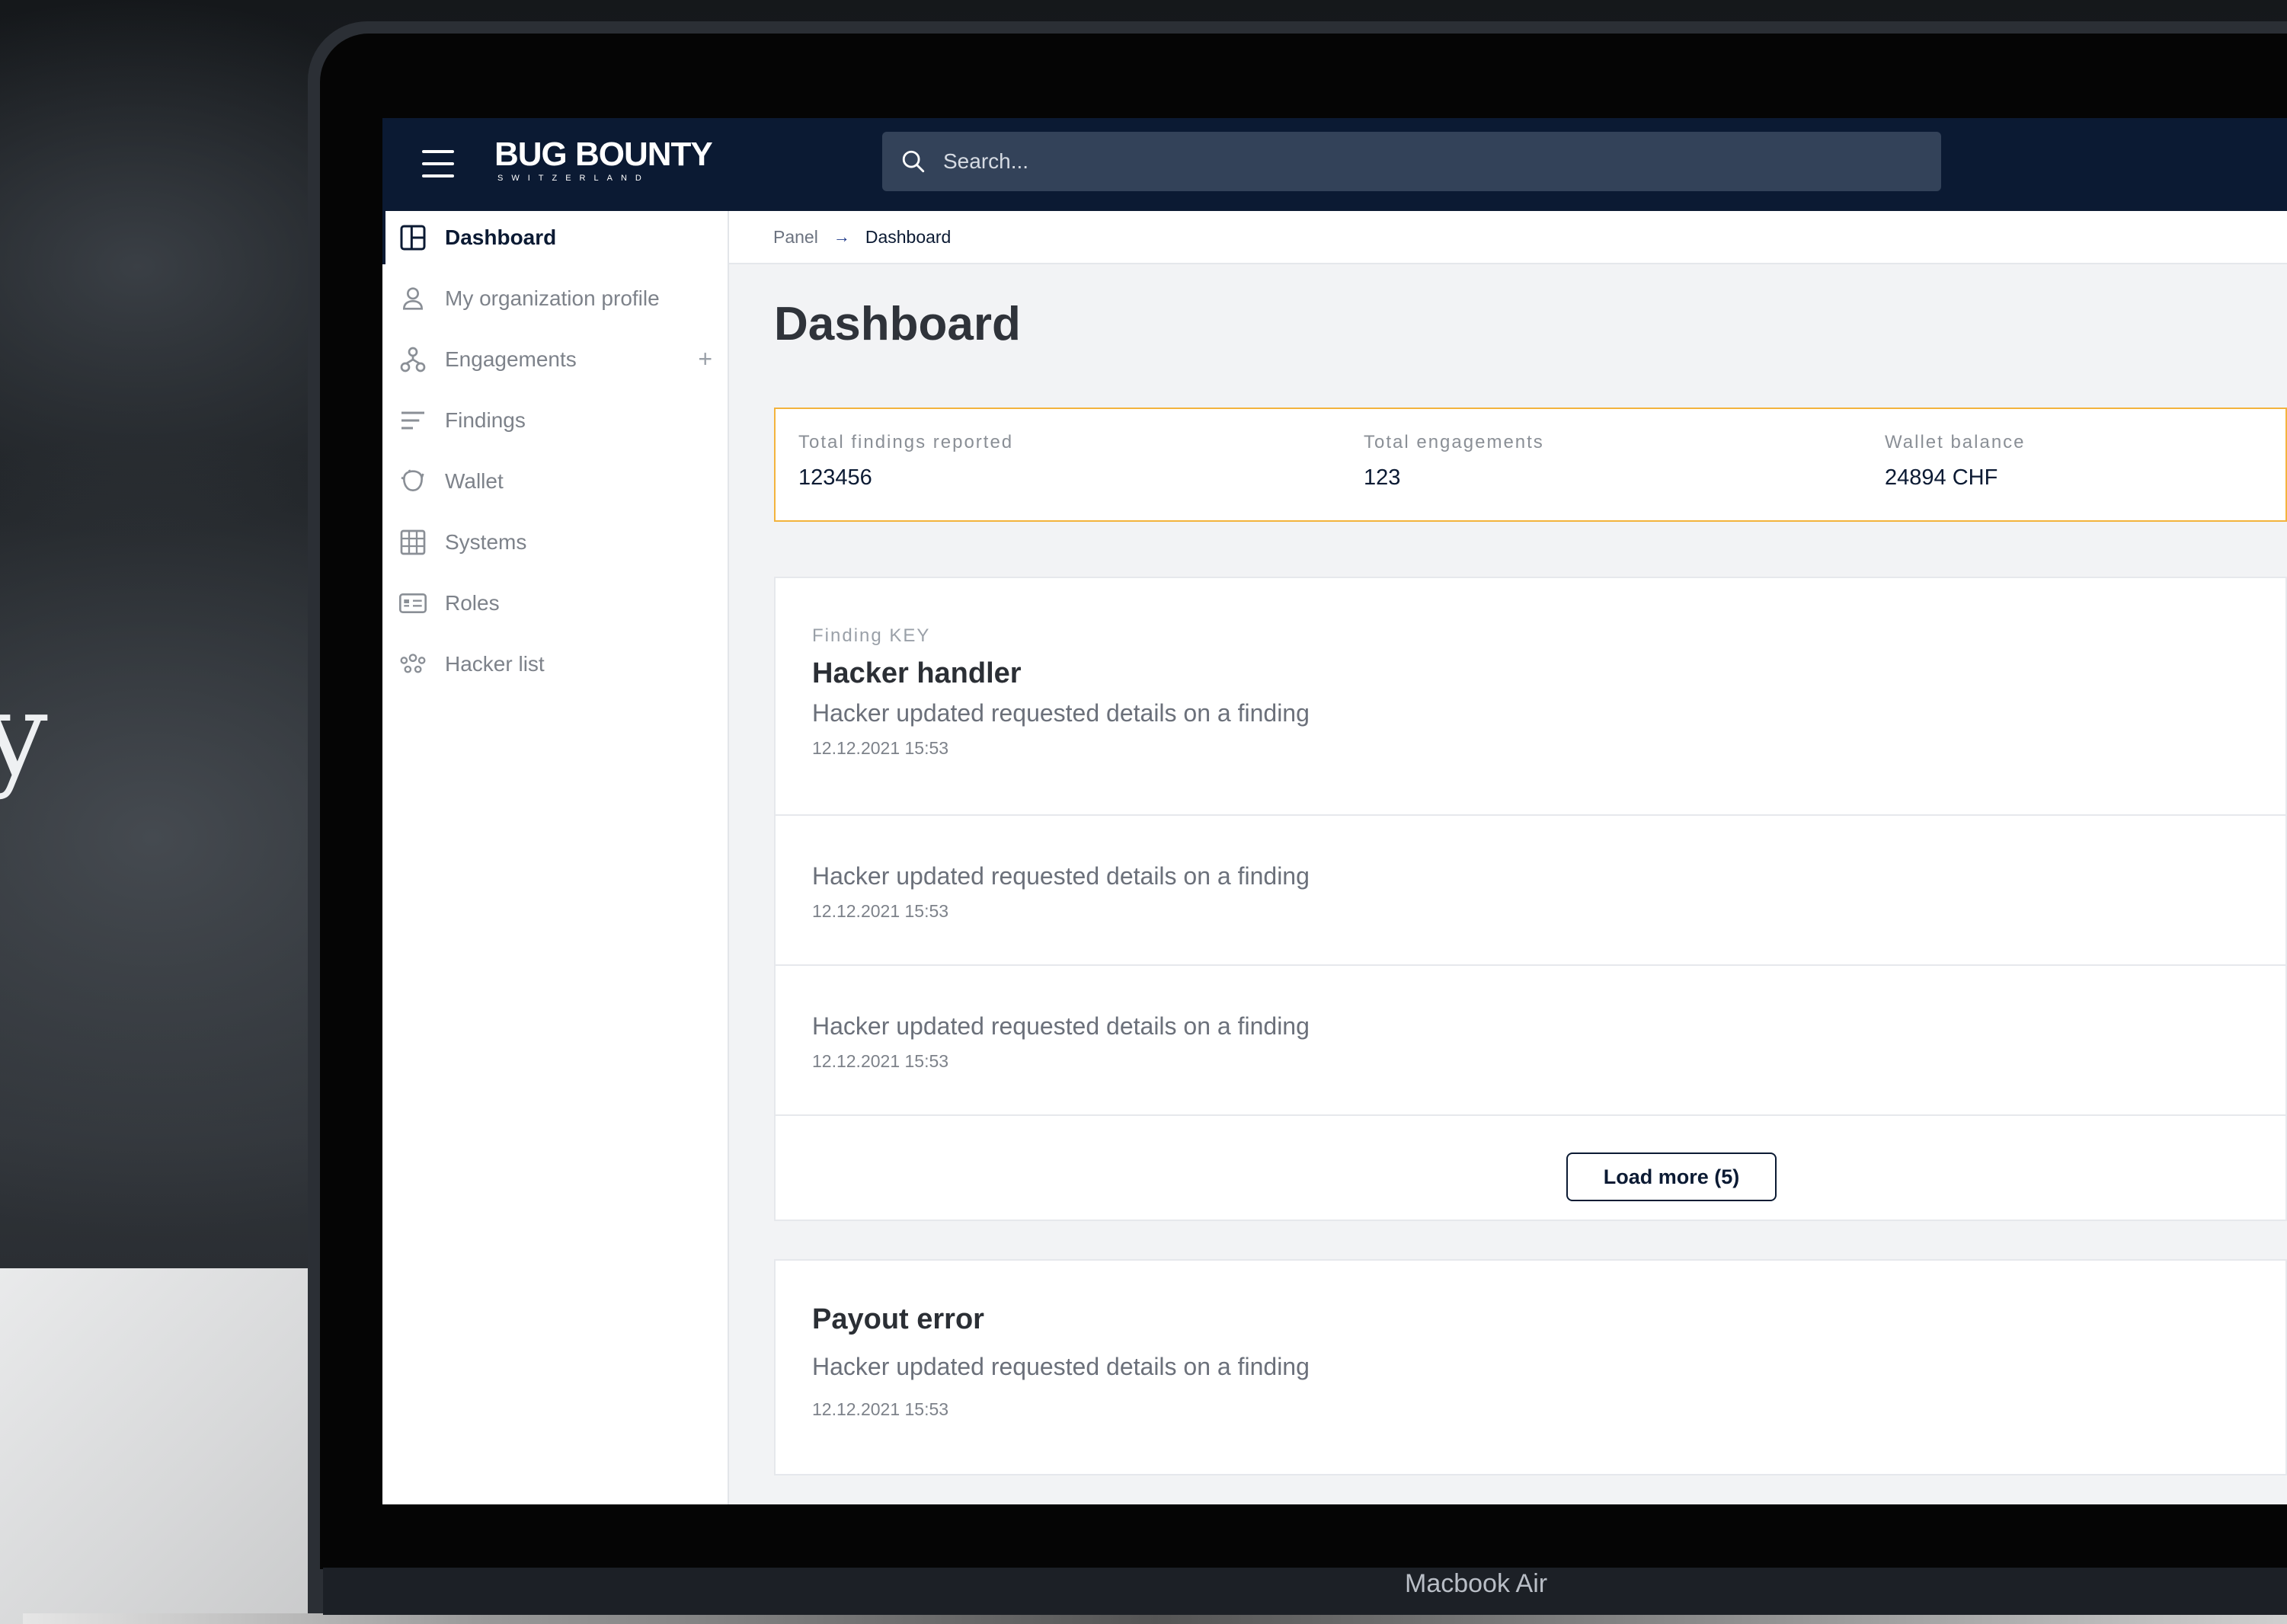 This screenshot has height=1624, width=2287. What do you see at coordinates (905, 462) in the screenshot?
I see `stat-total-findings: Total findings reported 123456` at bounding box center [905, 462].